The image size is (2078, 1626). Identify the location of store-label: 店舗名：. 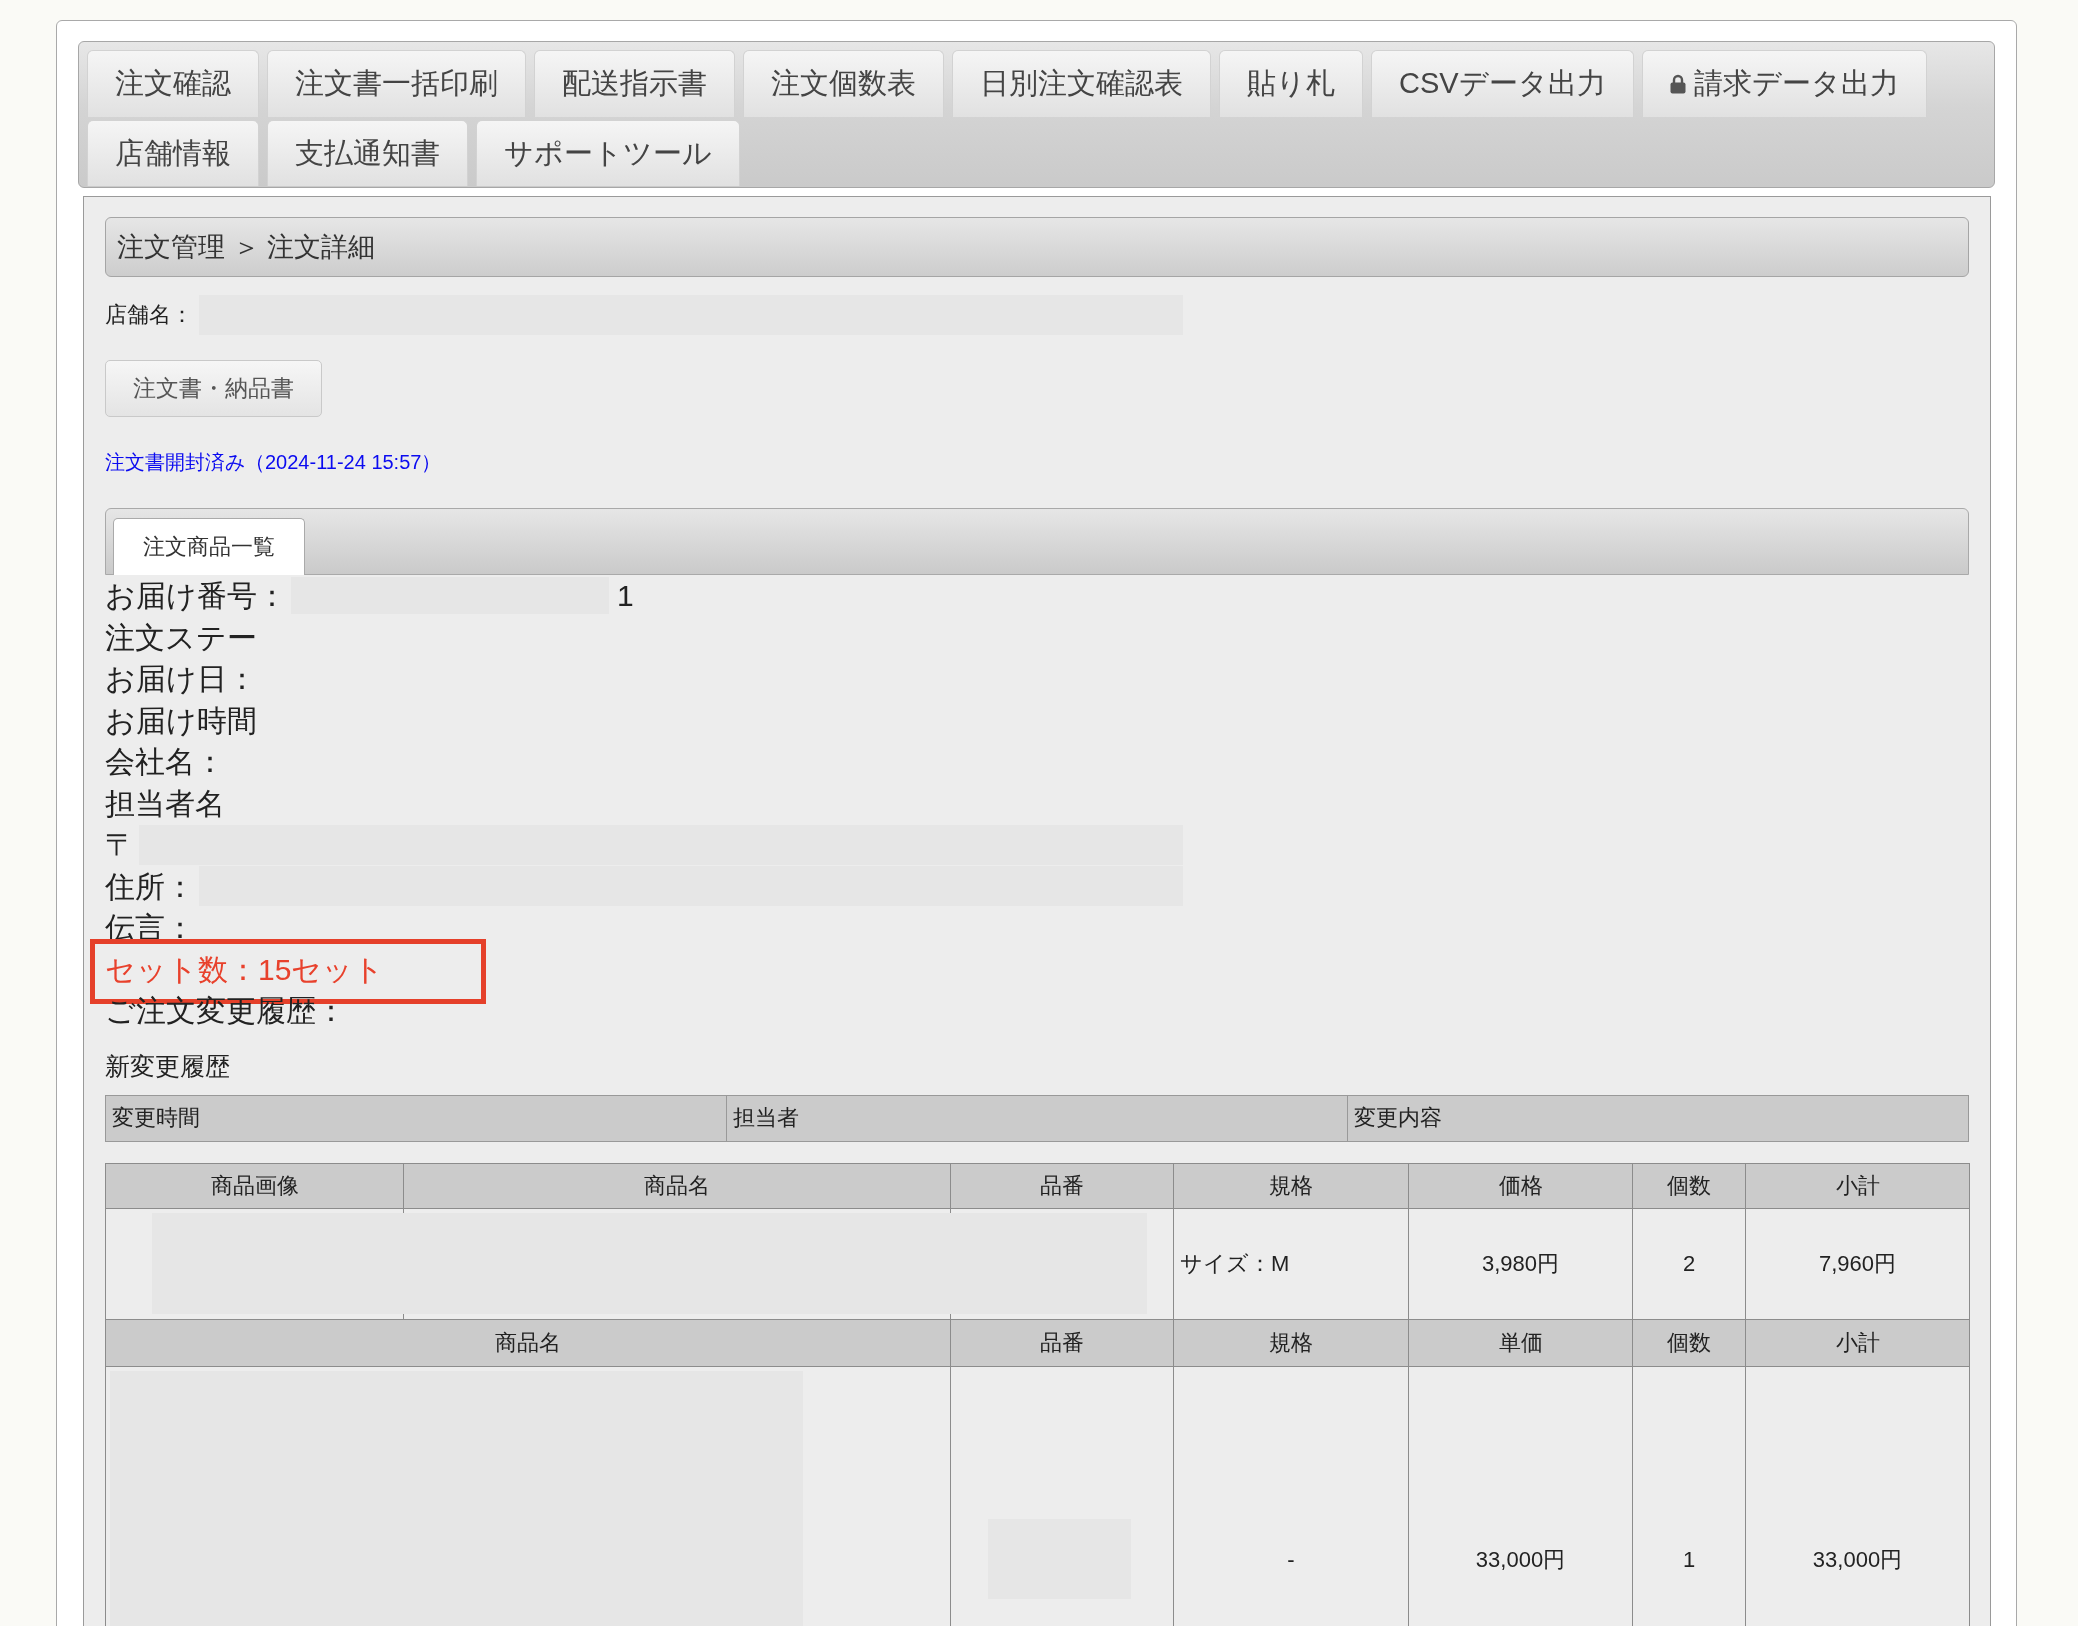
(149, 315).